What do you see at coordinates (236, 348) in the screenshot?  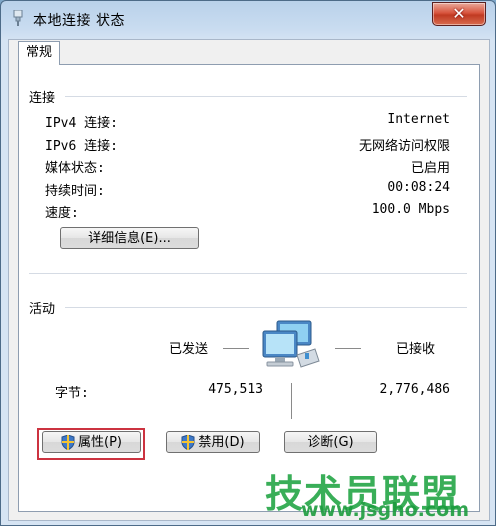 I see `sent-dash` at bounding box center [236, 348].